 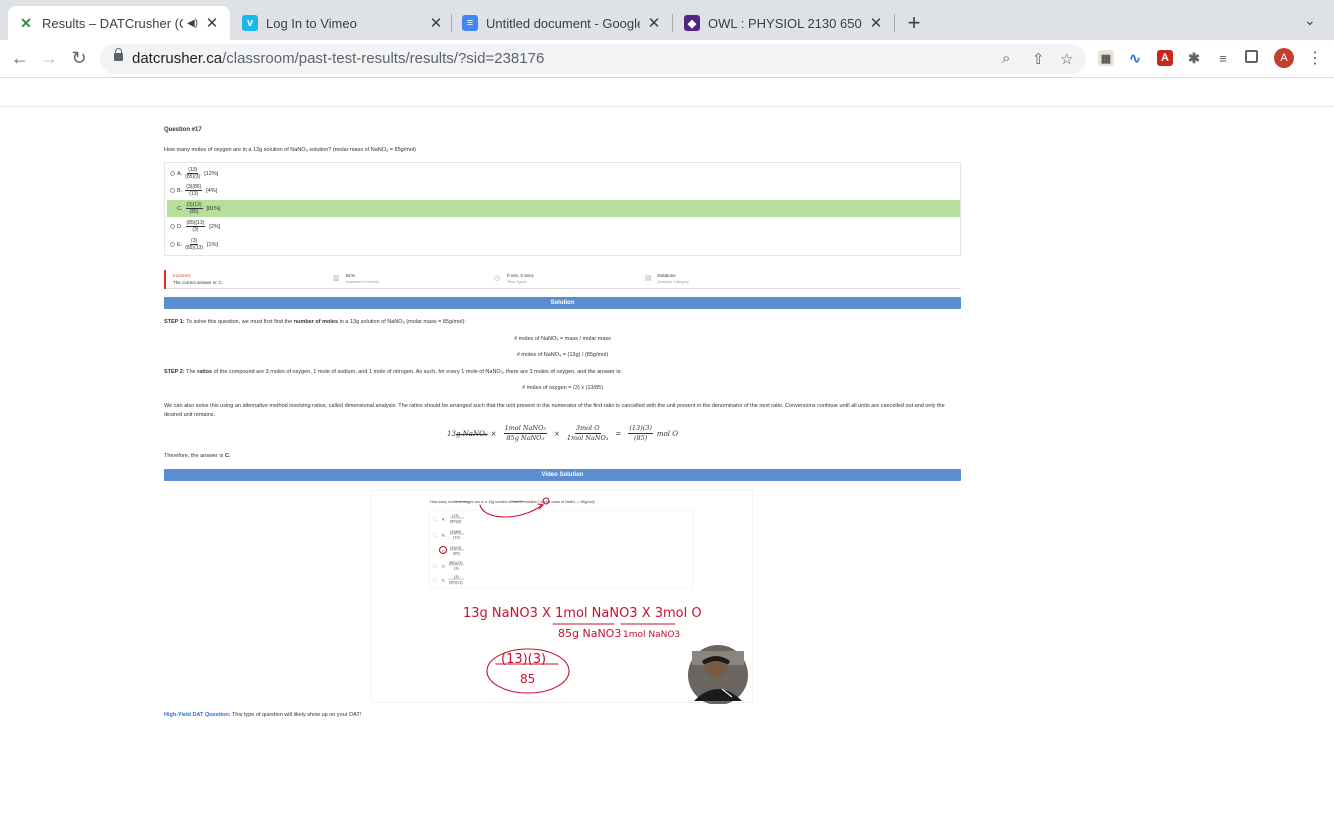 I want to click on time-label: Time Spent, so click(x=517, y=282).